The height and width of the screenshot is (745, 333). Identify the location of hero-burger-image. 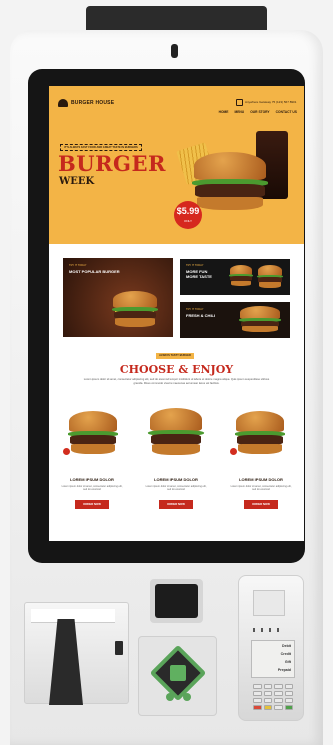
(230, 183).